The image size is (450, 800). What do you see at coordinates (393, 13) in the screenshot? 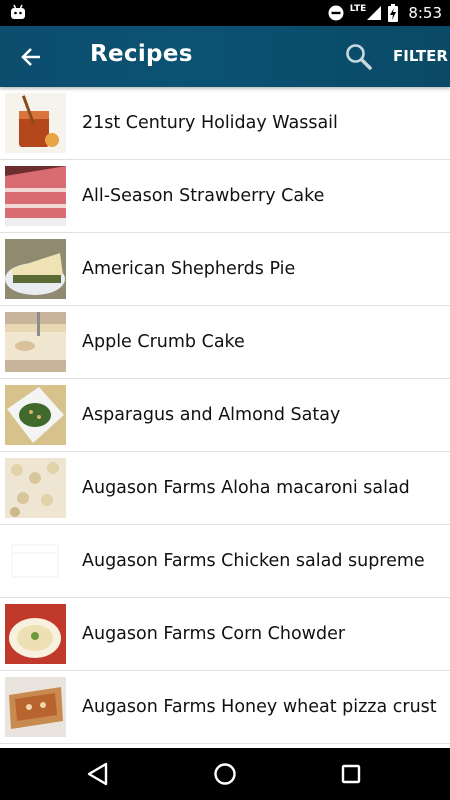
I see `battery-icon` at bounding box center [393, 13].